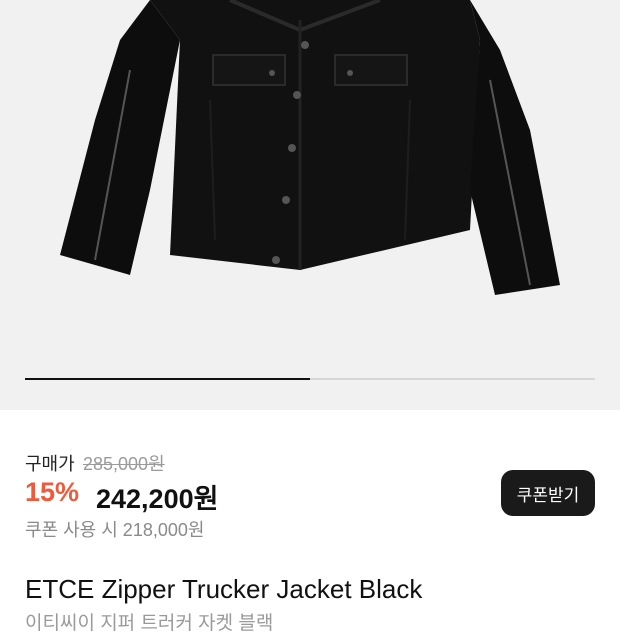 The width and height of the screenshot is (620, 635). I want to click on final-price: 242,200원, so click(157, 499).